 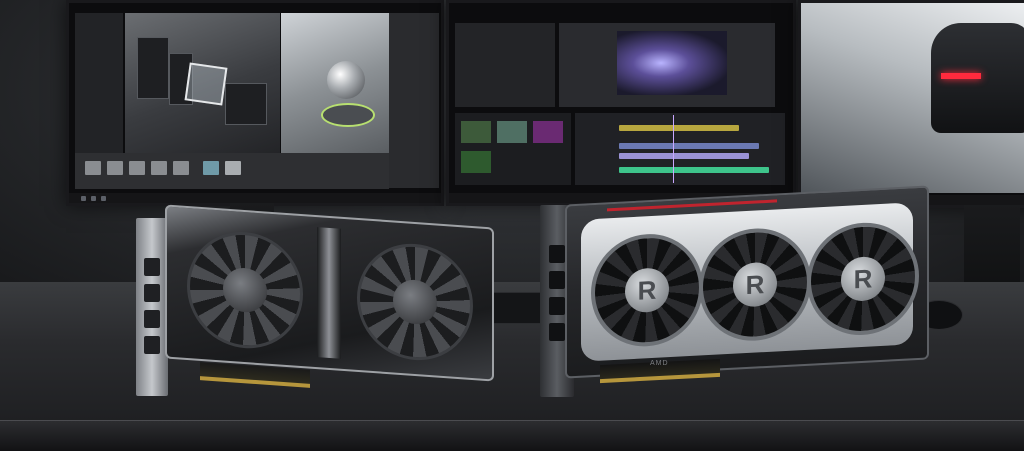 I want to click on editor-content-browser, so click(x=232, y=171).